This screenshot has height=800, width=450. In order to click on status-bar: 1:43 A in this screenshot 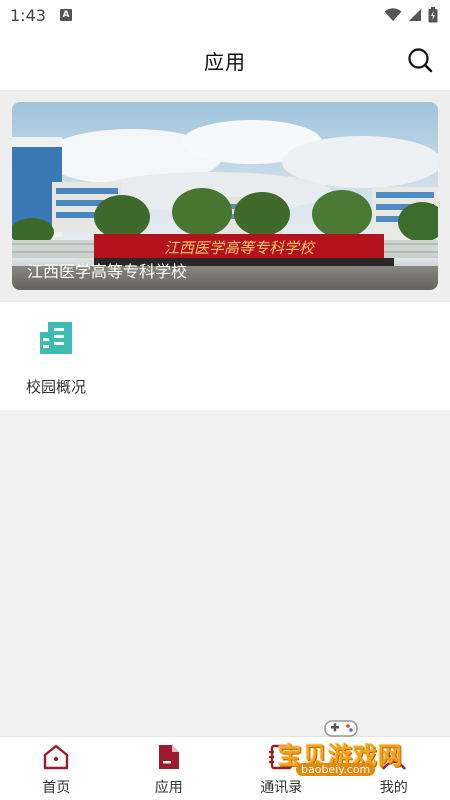, I will do `click(225, 15)`.